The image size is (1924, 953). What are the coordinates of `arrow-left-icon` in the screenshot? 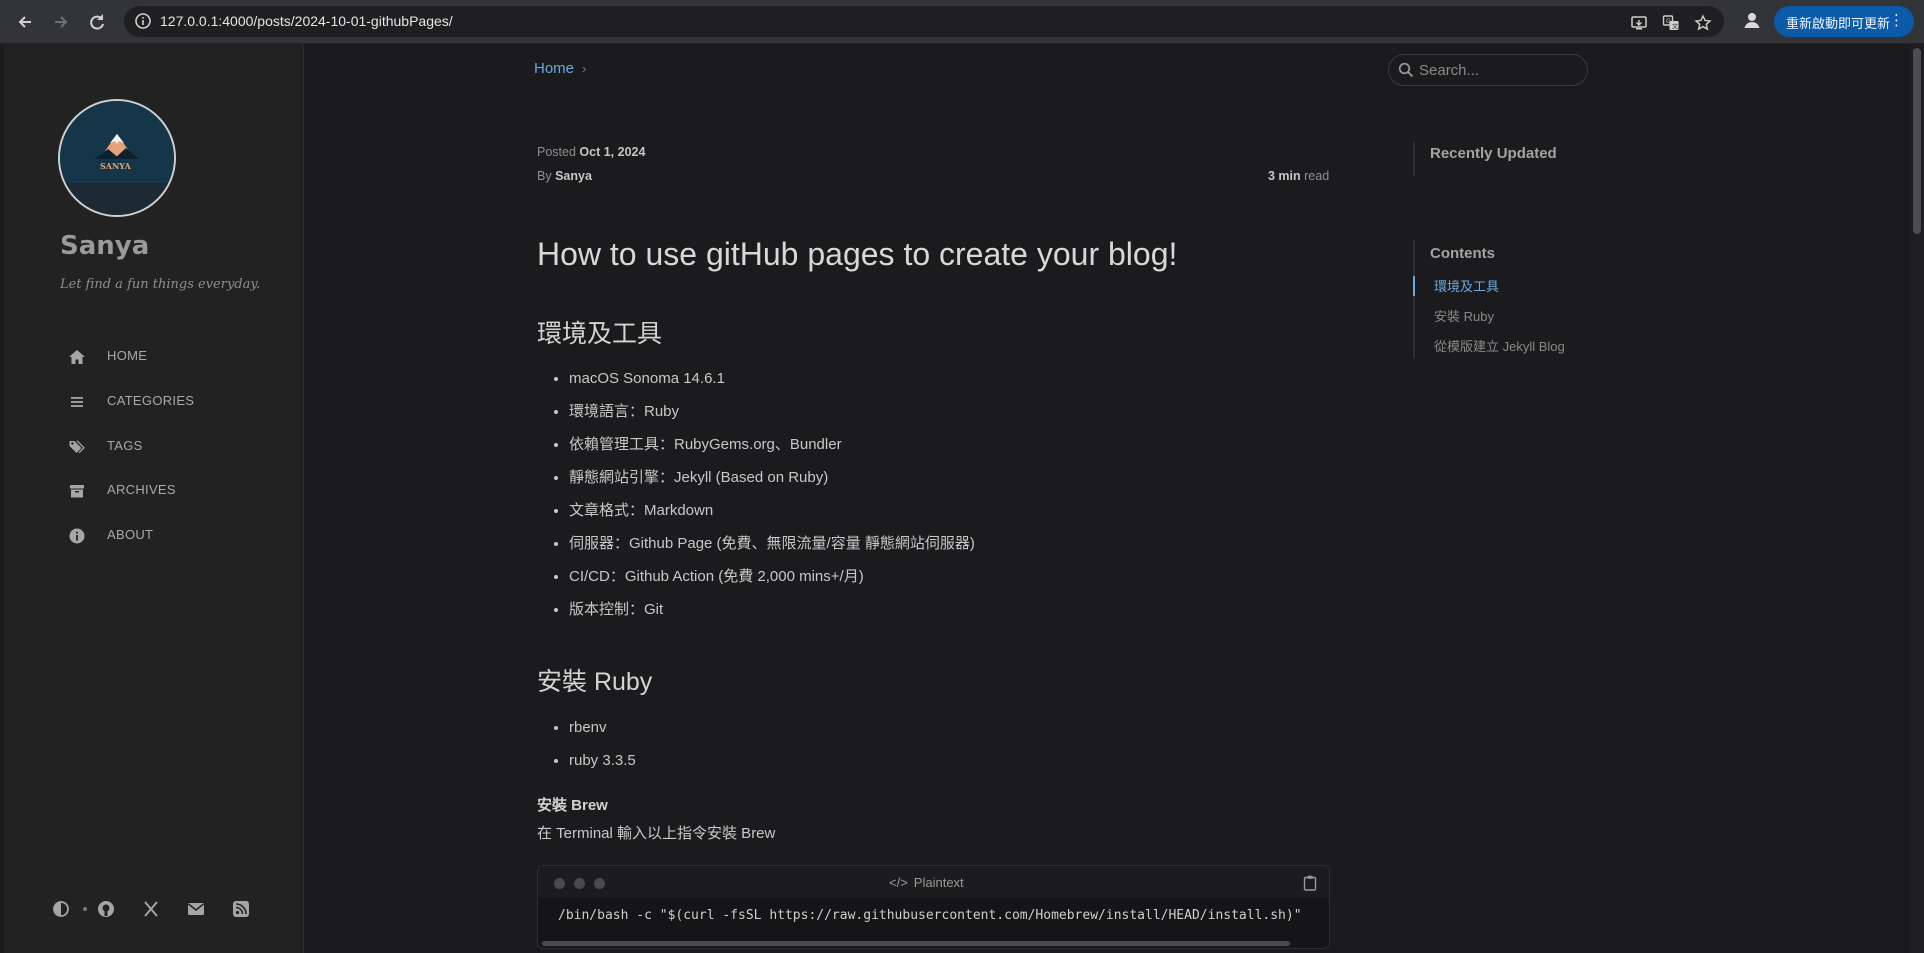 It's located at (24, 22).